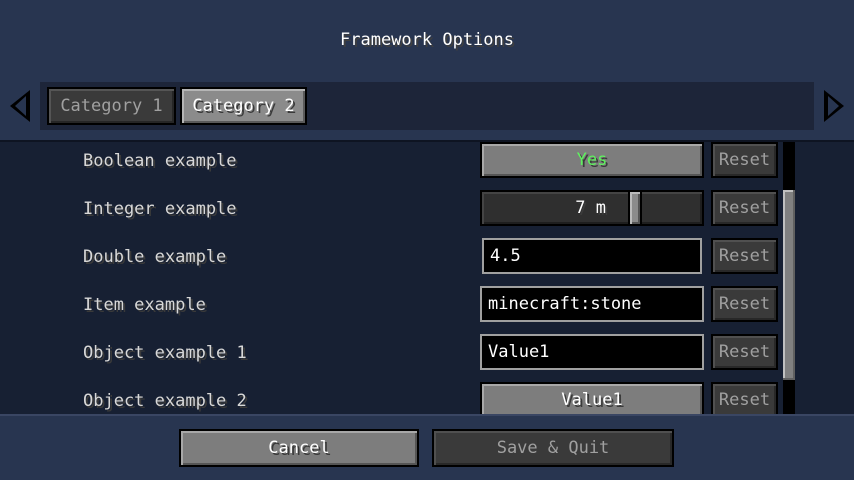 Image resolution: width=854 pixels, height=480 pixels. I want to click on item-input: minecraft:stone, so click(592, 304).